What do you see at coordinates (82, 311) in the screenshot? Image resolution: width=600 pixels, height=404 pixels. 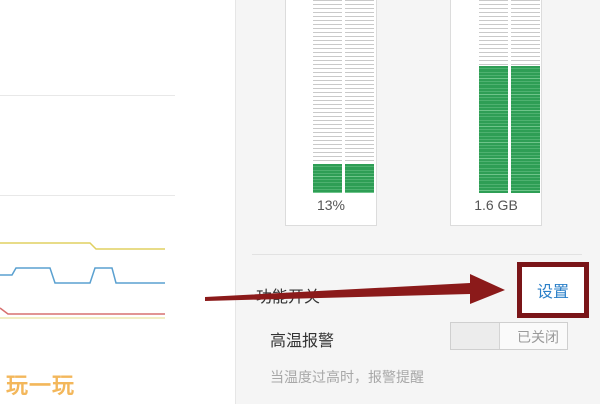 I see `graph-line-red` at bounding box center [82, 311].